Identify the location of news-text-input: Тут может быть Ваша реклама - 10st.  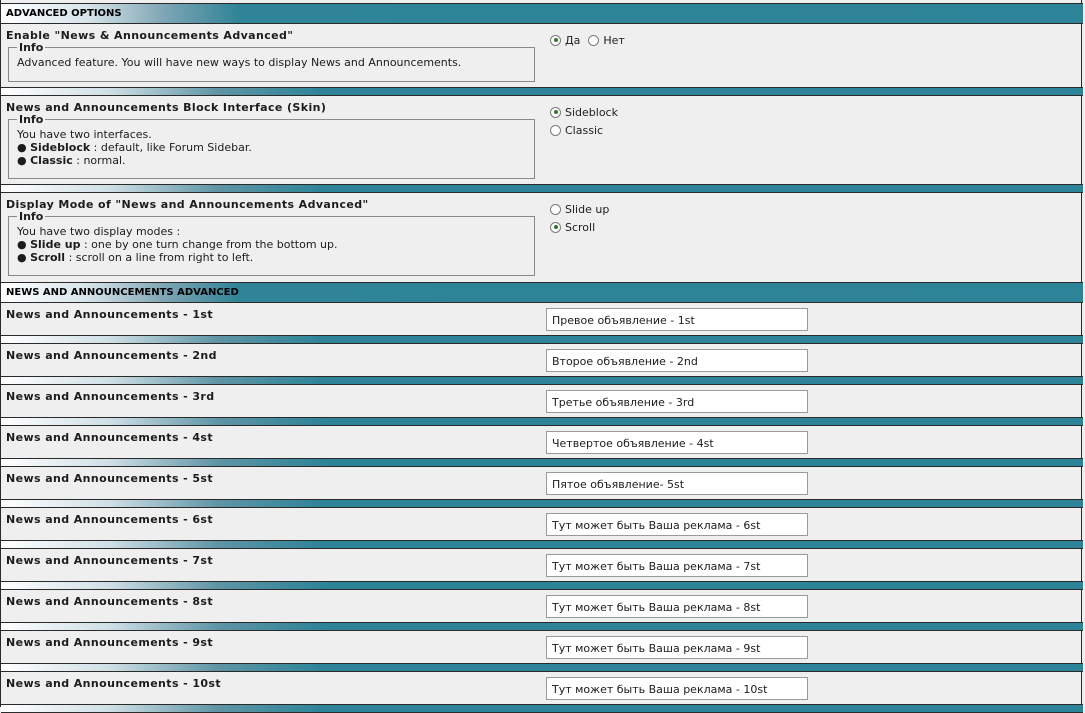
(677, 688).